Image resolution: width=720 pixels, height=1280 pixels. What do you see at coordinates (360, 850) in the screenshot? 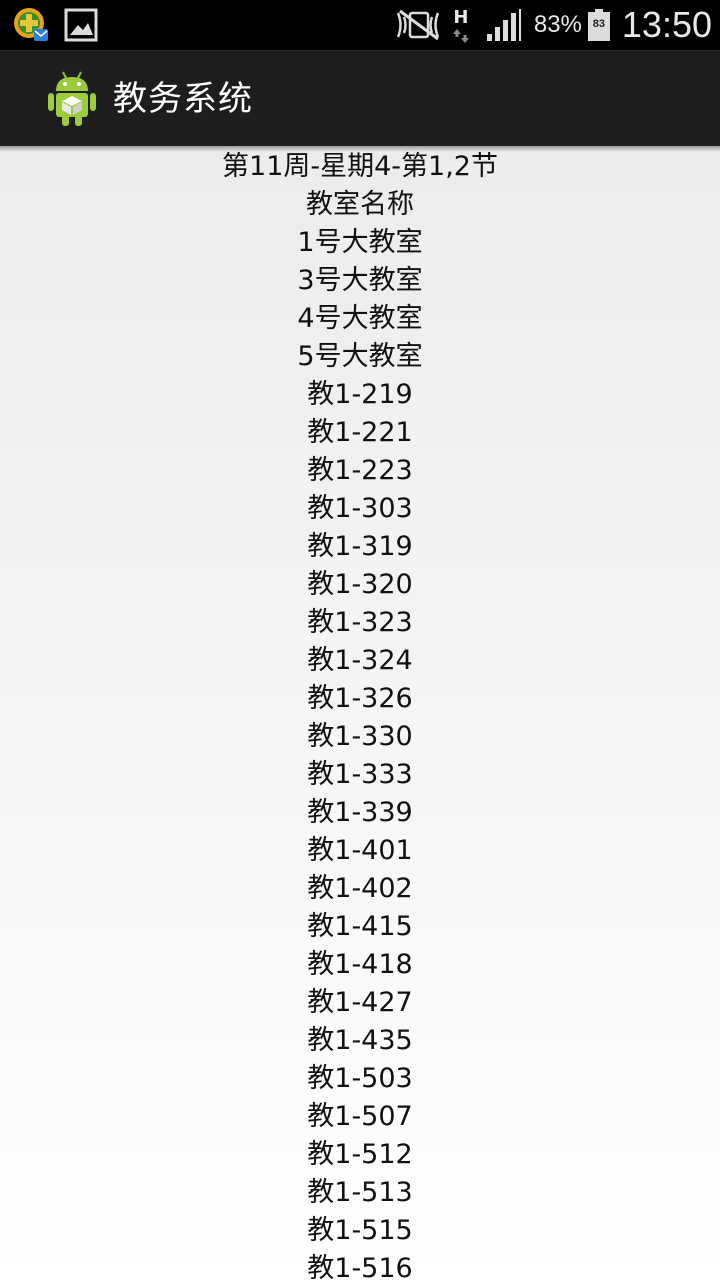
I see `list-item: 教1-401` at bounding box center [360, 850].